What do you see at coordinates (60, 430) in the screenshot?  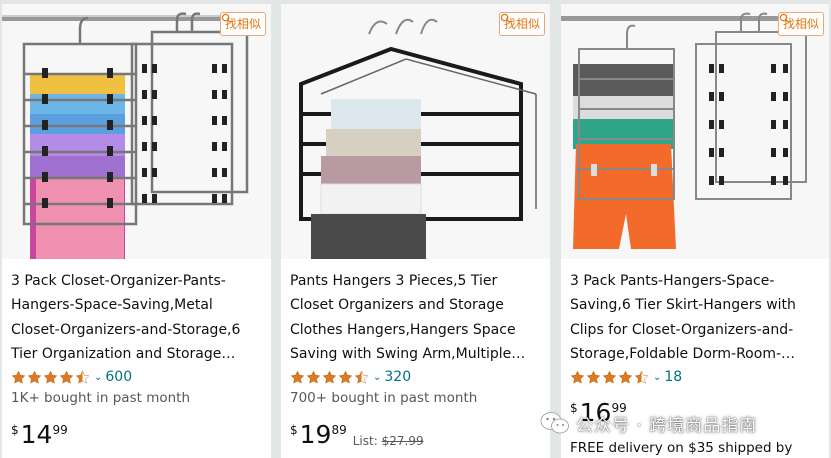 I see `price-fraction: 99` at bounding box center [60, 430].